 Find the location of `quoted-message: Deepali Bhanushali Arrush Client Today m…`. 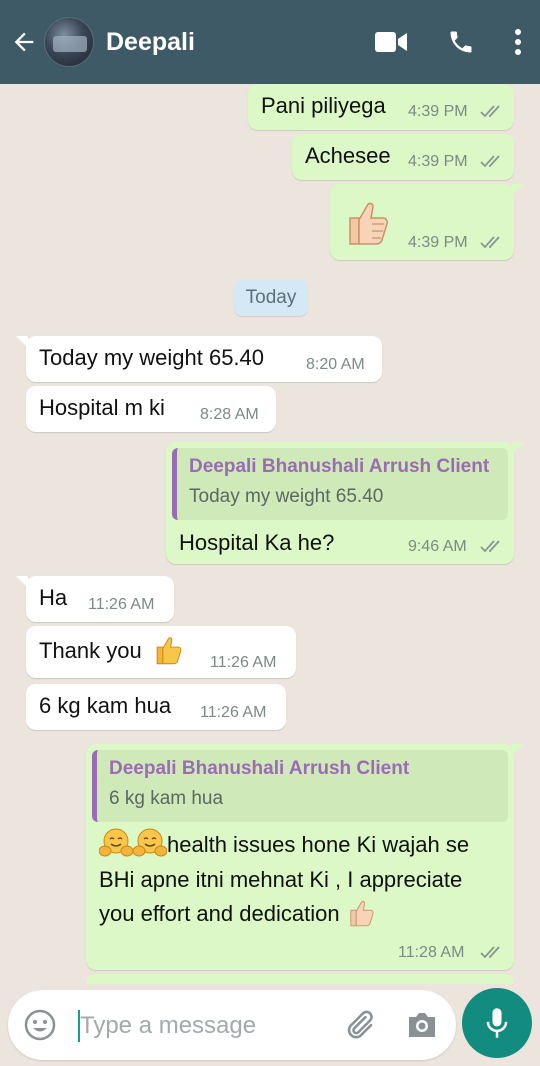

quoted-message: Deepali Bhanushali Arrush Client Today m… is located at coordinates (340, 484).